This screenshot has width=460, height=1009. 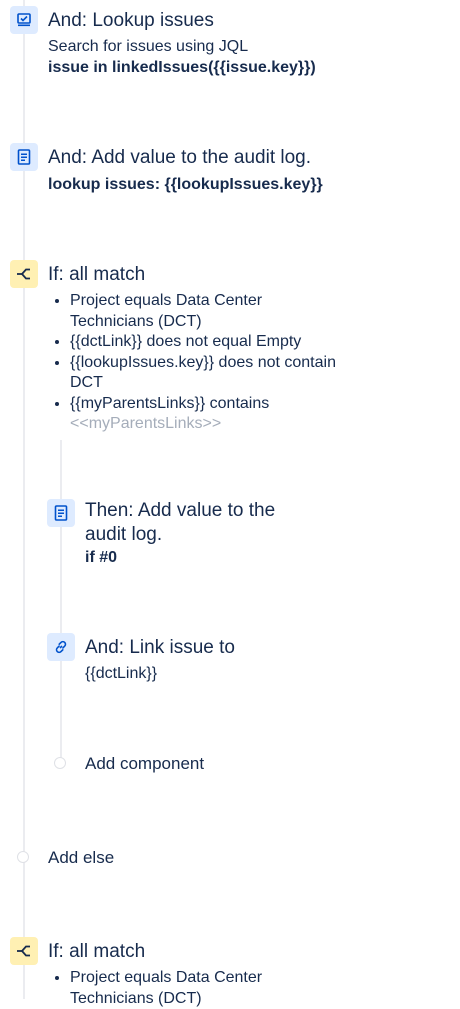 What do you see at coordinates (180, 510) in the screenshot?
I see `audit-log-title-2a: Then: Add value to the` at bounding box center [180, 510].